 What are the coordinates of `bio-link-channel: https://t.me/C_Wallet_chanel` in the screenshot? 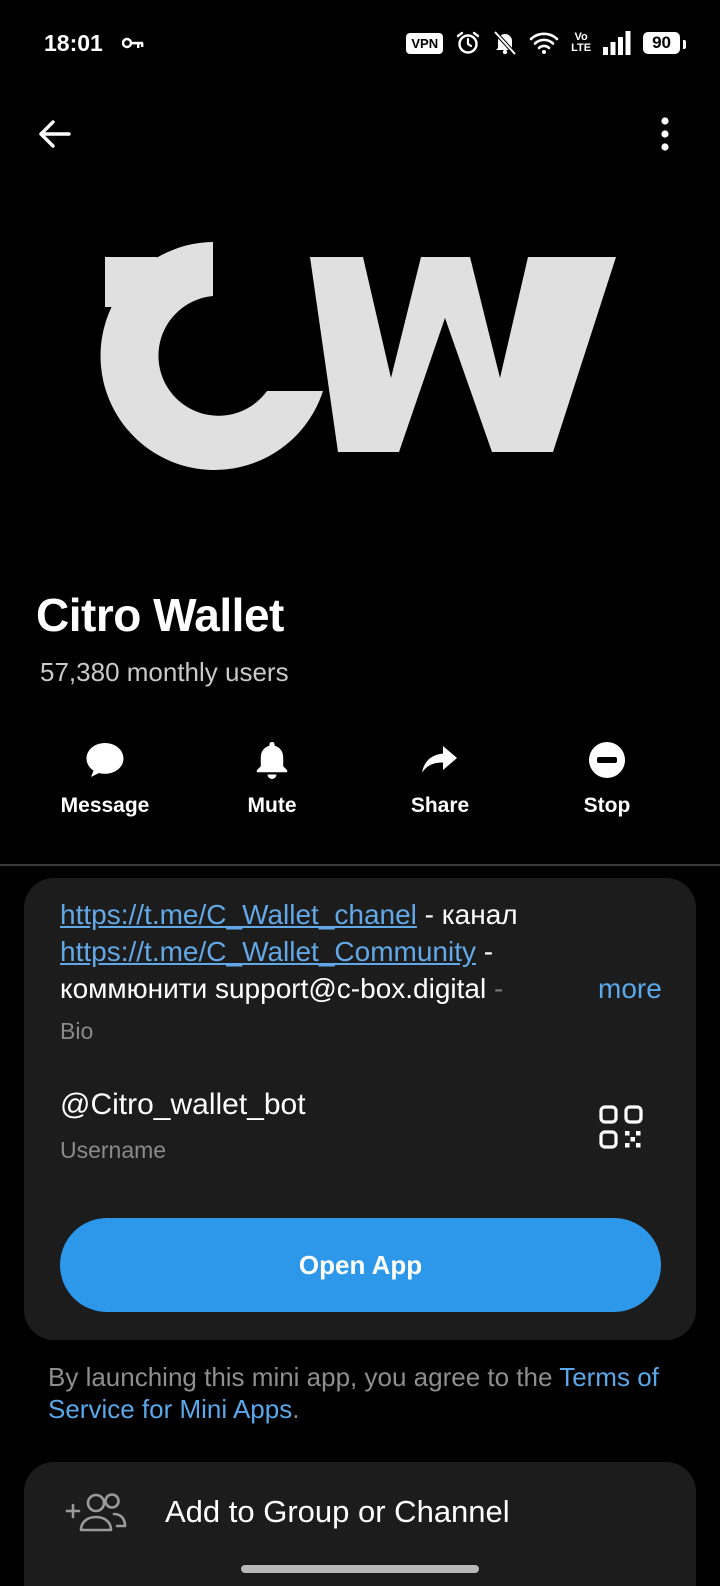 It's located at (238, 914).